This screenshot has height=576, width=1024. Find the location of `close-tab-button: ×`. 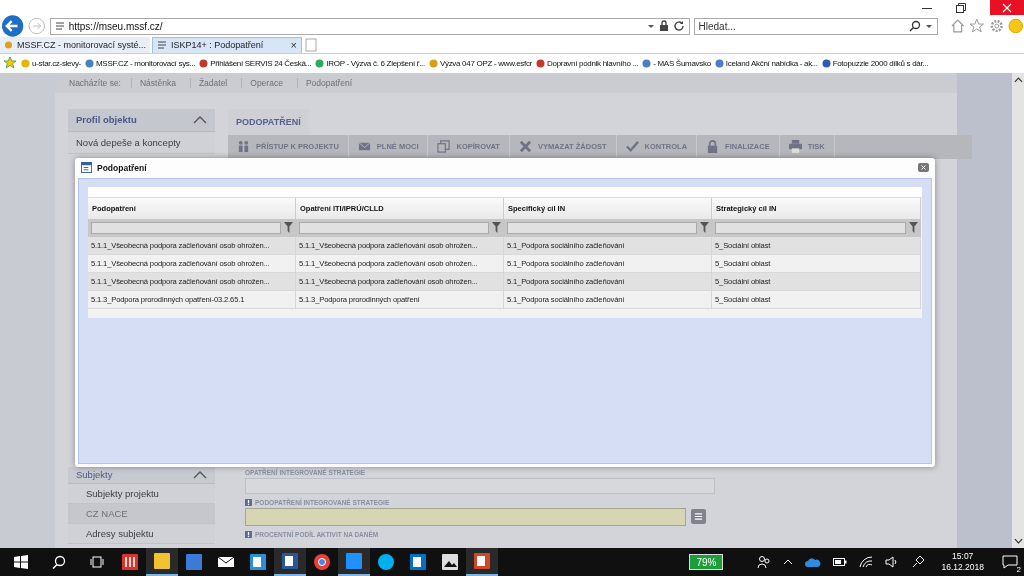

close-tab-button: × is located at coordinates (293, 45).